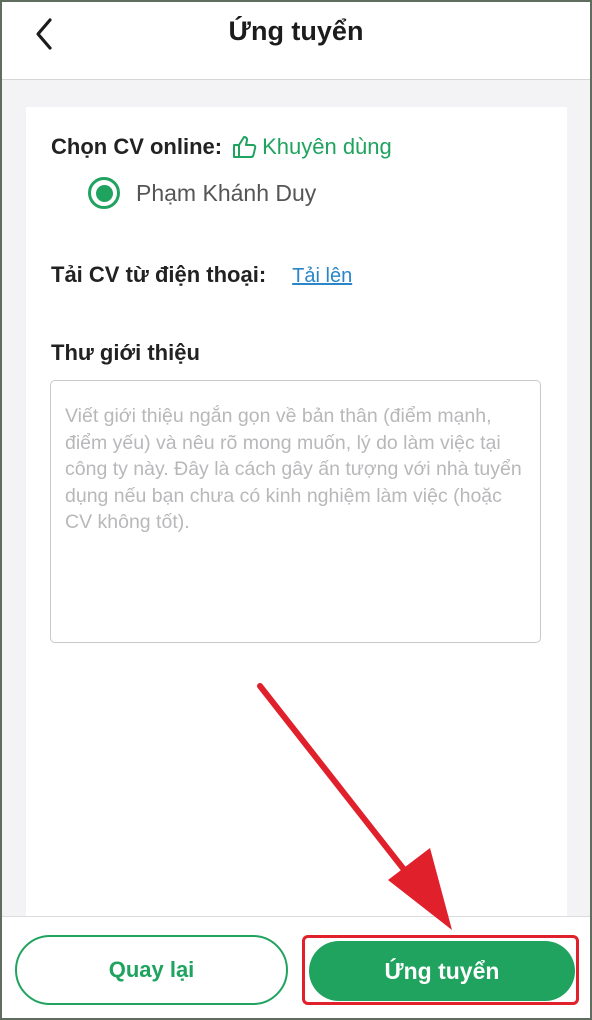 The height and width of the screenshot is (1020, 592). What do you see at coordinates (322, 276) in the screenshot?
I see `upload-link: Tải lên` at bounding box center [322, 276].